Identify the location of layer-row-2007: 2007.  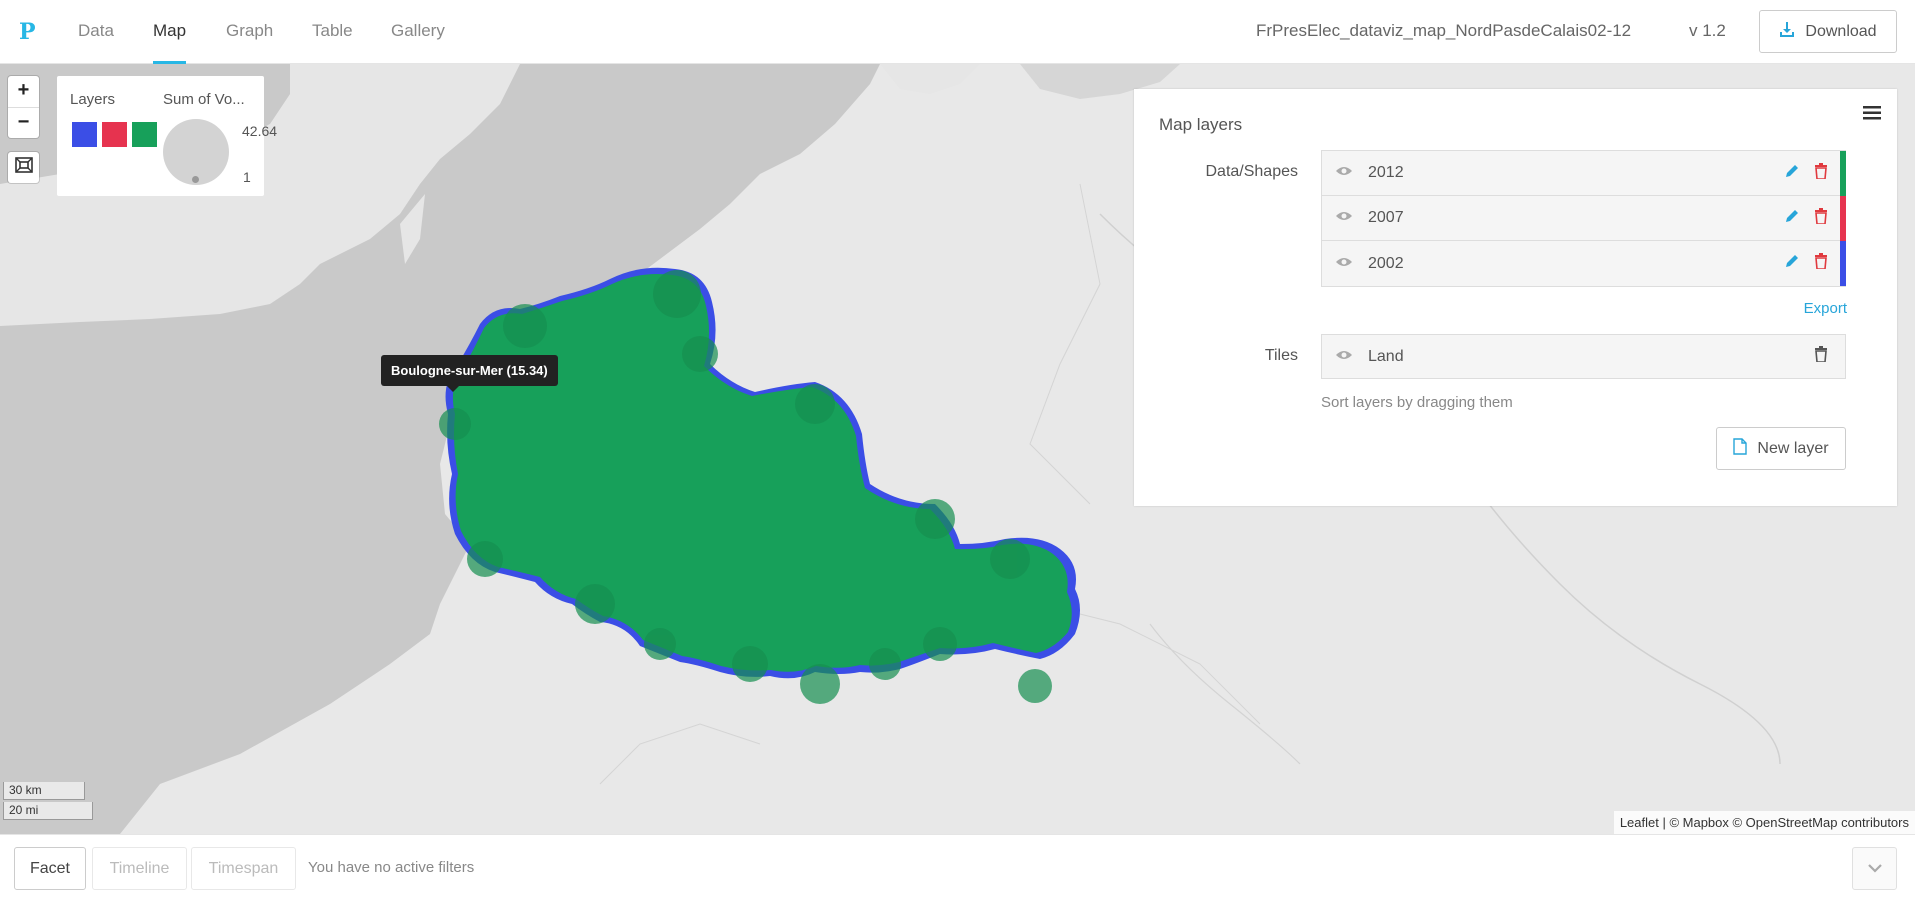
(1584, 218).